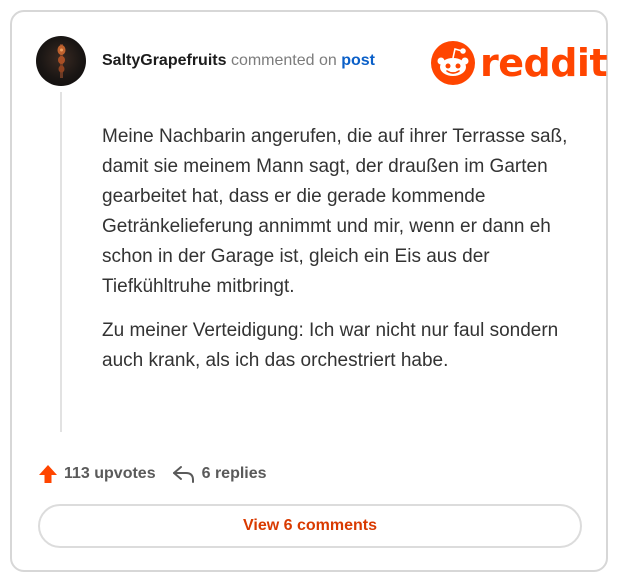 The height and width of the screenshot is (584, 620). I want to click on comment-actions: 113 upvotes 6 replies, so click(160, 474).